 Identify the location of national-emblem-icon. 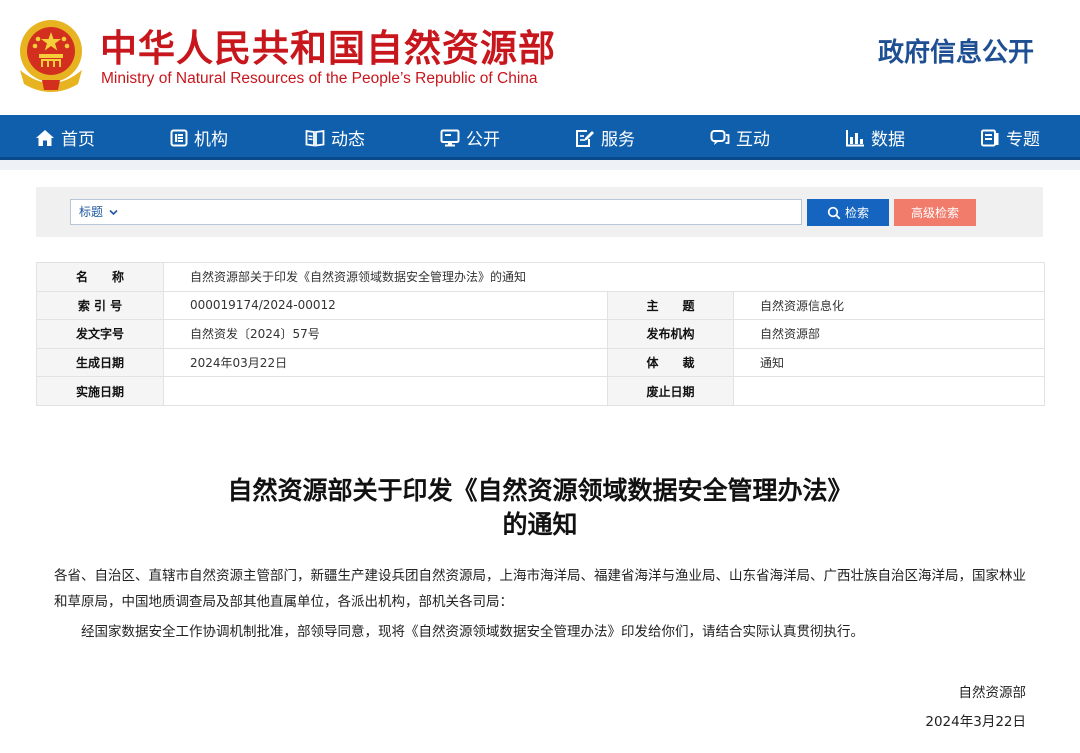
(51, 56).